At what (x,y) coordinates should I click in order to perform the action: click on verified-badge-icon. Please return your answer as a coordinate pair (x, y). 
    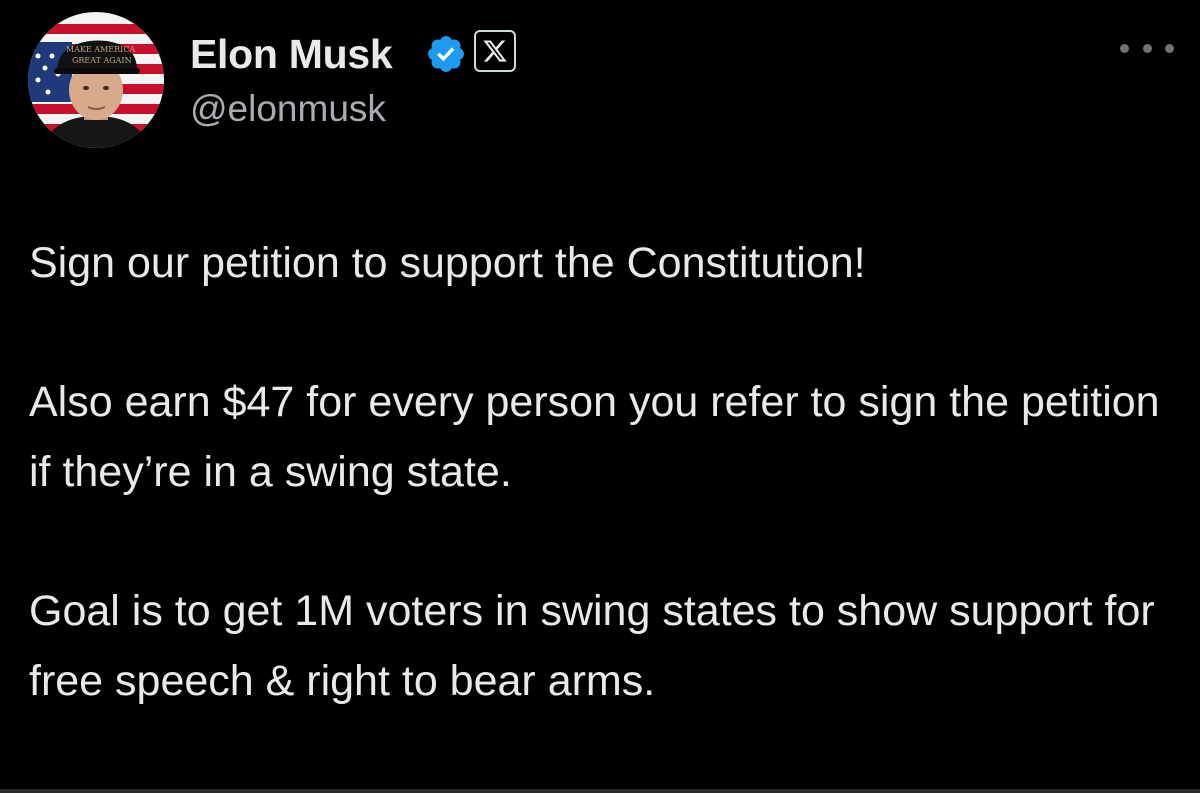
    Looking at the image, I should click on (446, 54).